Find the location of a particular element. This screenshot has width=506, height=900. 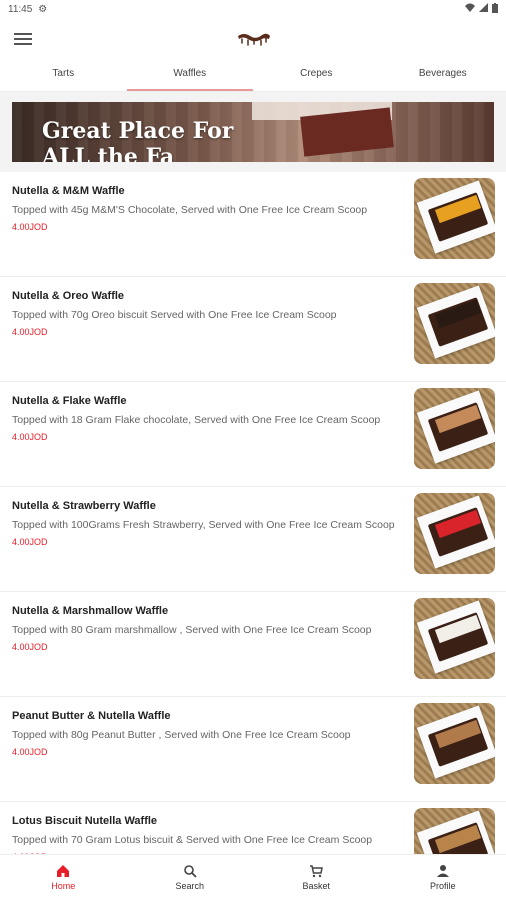

search-icon is located at coordinates (190, 871).